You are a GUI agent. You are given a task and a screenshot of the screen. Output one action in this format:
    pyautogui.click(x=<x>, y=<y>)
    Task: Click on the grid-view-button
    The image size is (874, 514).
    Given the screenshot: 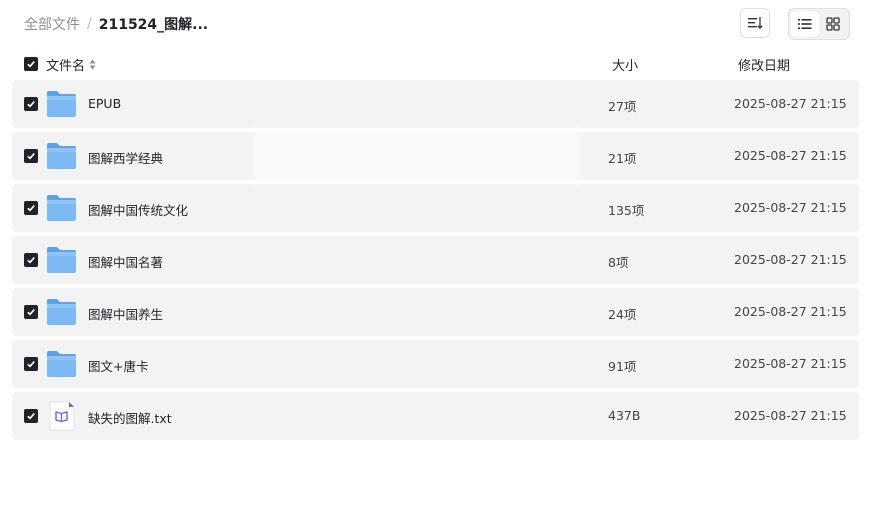 What is the action you would take?
    pyautogui.click(x=833, y=24)
    